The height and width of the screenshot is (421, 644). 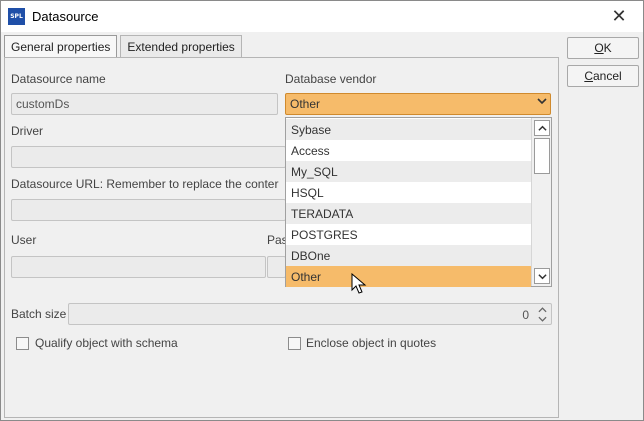 I want to click on database-vendor-value: Other, so click(x=305, y=104).